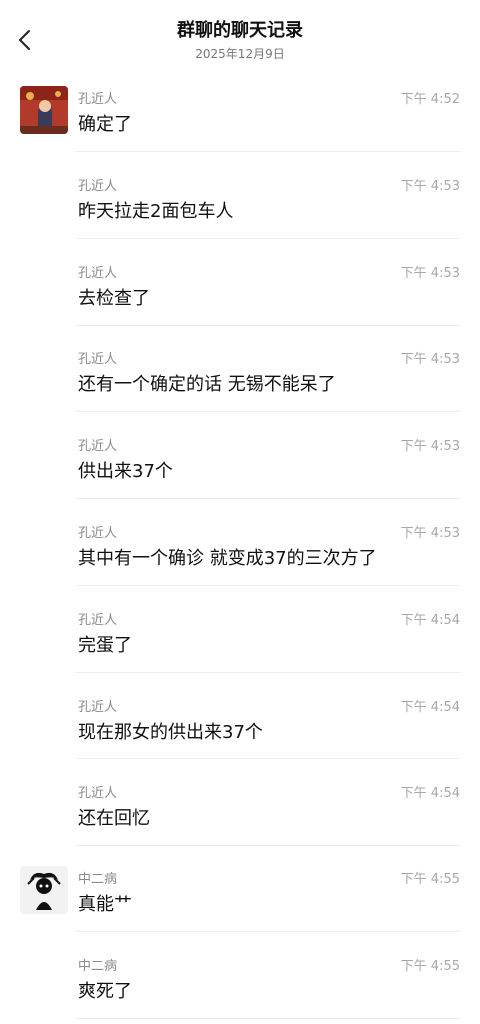  I want to click on page-title: 群聊的聊天记录, so click(240, 30).